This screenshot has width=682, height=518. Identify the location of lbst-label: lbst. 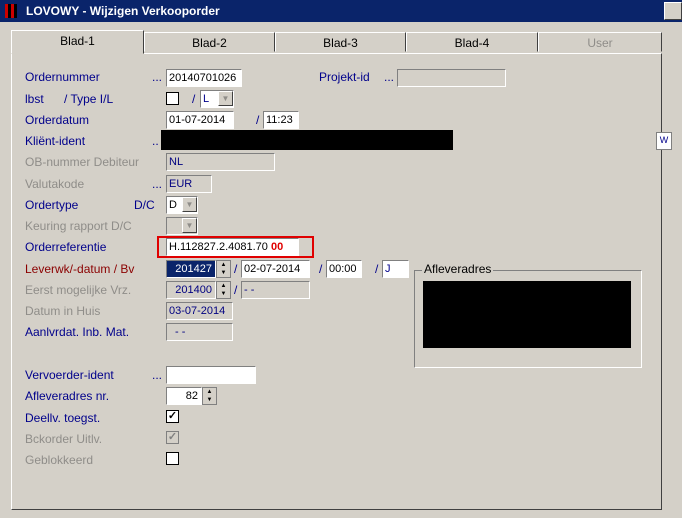
(34, 99).